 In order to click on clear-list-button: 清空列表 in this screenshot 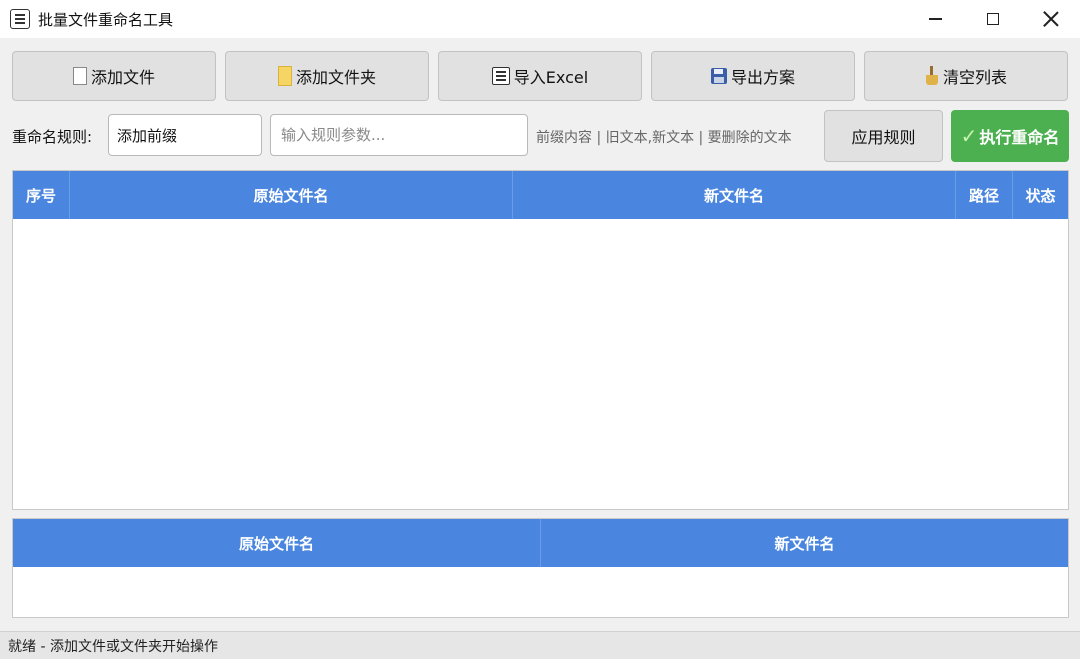, I will do `click(966, 76)`.